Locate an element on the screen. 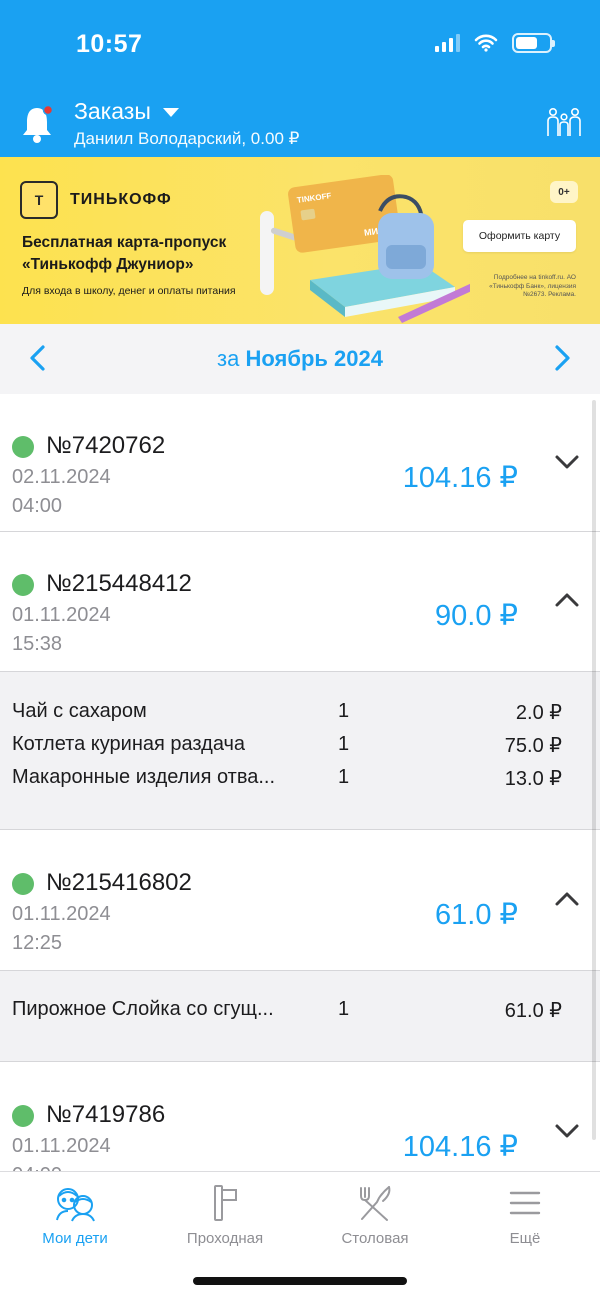 This screenshot has width=600, height=1300. brand-logo: T ТИНЬКОФФ is located at coordinates (96, 200).